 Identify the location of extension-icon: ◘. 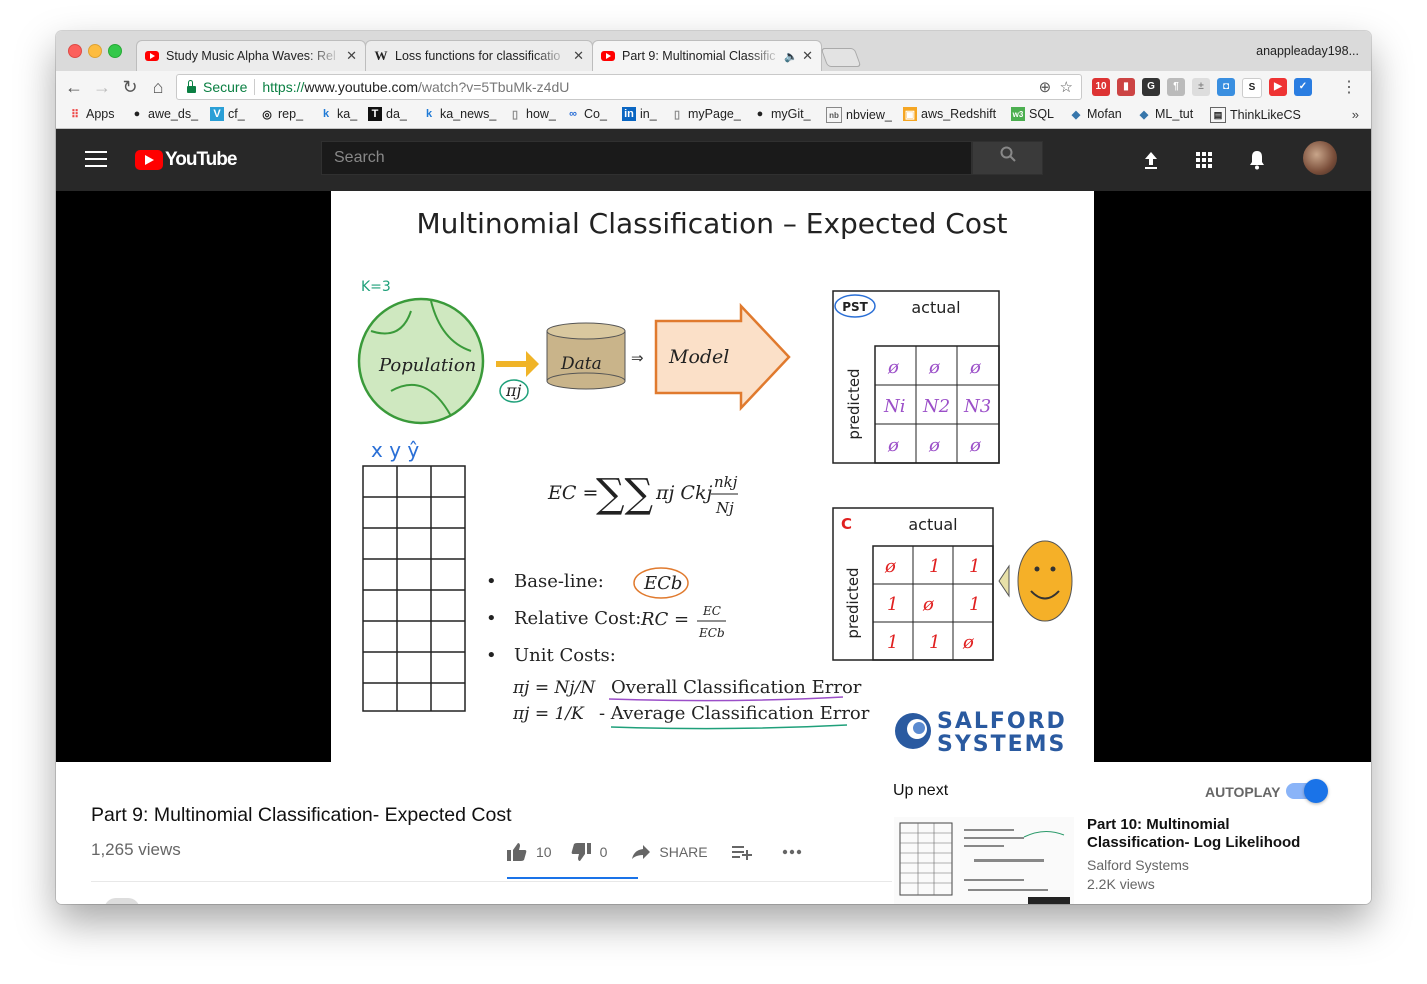
(1226, 87).